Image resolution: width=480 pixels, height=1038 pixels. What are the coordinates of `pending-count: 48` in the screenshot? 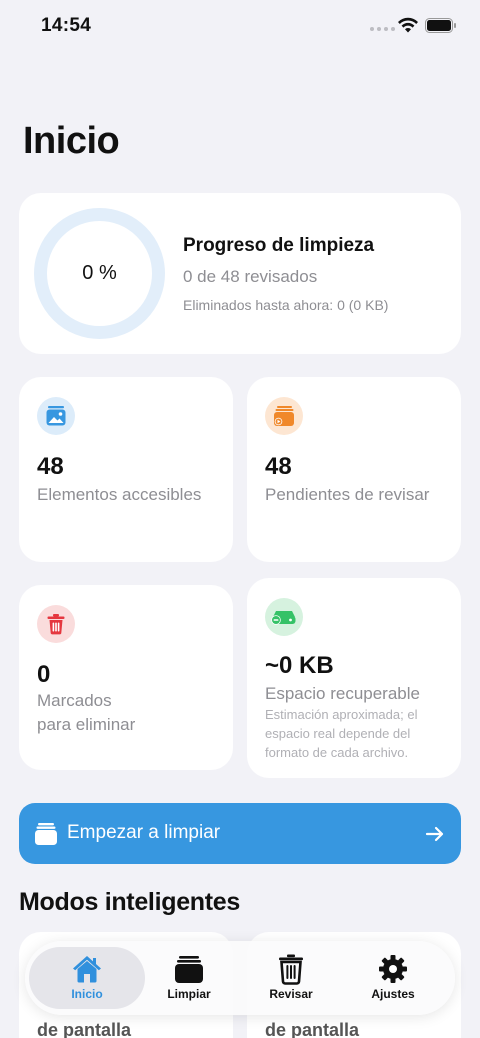 It's located at (278, 466).